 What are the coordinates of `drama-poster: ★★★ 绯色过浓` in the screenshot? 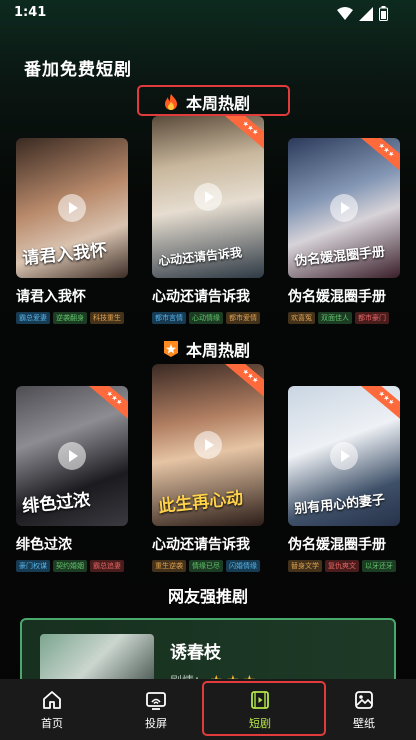 It's located at (72, 456).